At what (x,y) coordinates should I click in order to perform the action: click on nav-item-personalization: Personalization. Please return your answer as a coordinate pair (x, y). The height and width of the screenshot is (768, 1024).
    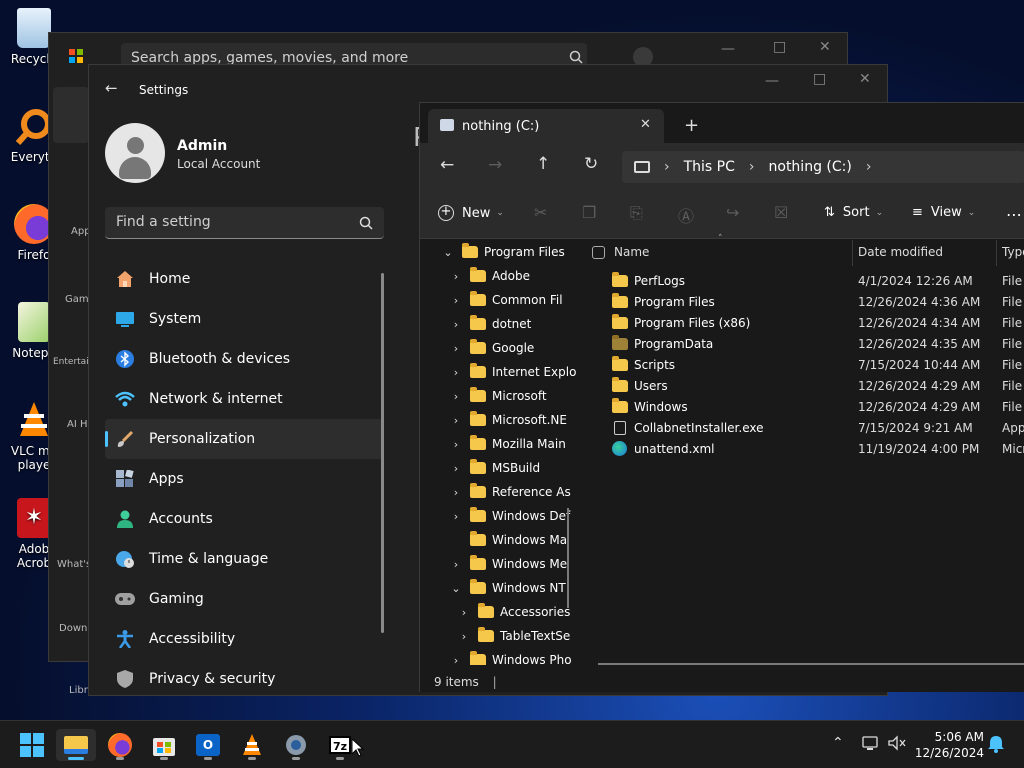
    Looking at the image, I should click on (244, 439).